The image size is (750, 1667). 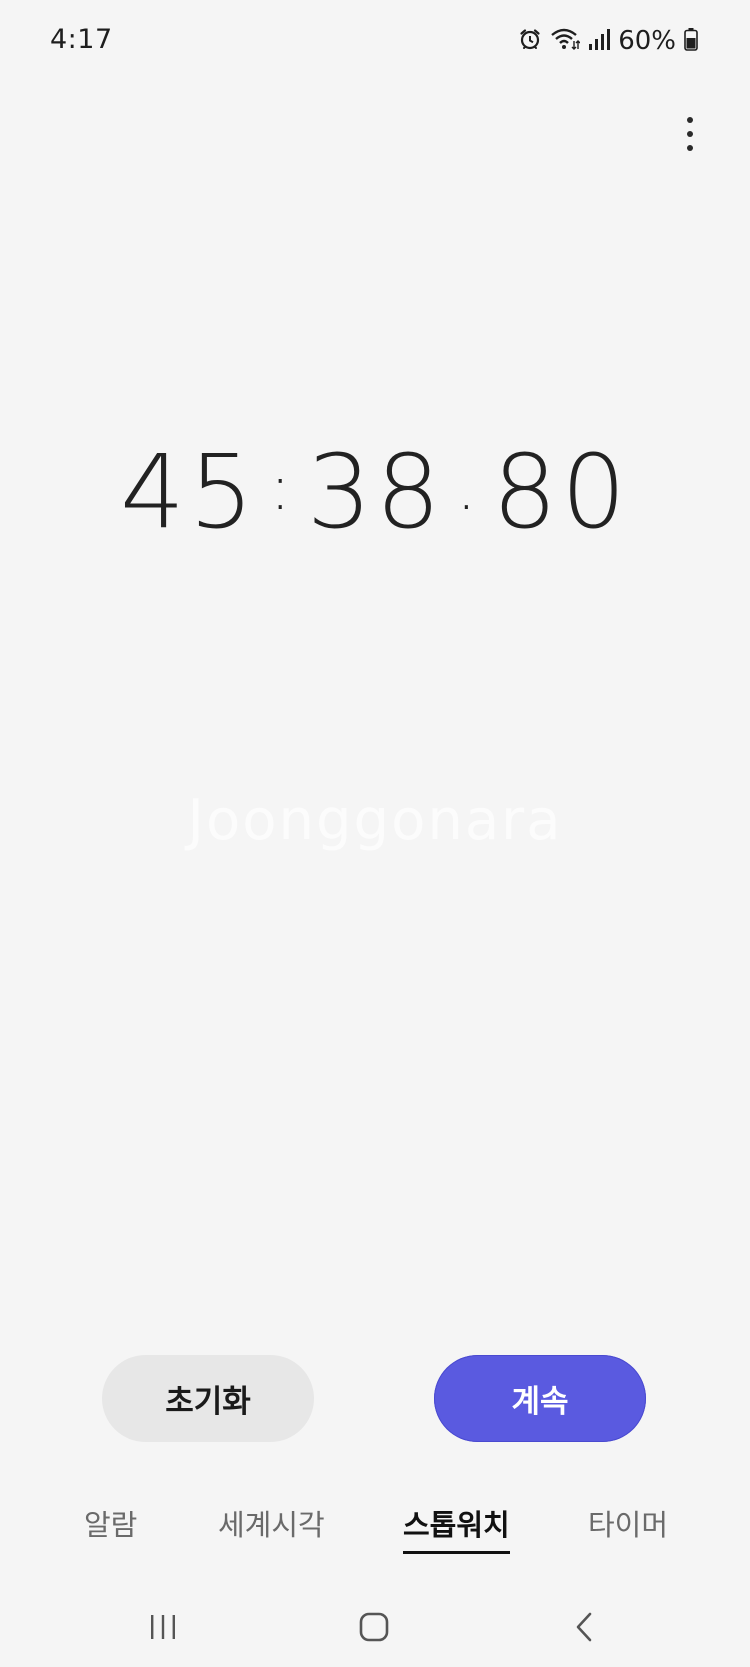 I want to click on battery-icon, so click(x=691, y=41).